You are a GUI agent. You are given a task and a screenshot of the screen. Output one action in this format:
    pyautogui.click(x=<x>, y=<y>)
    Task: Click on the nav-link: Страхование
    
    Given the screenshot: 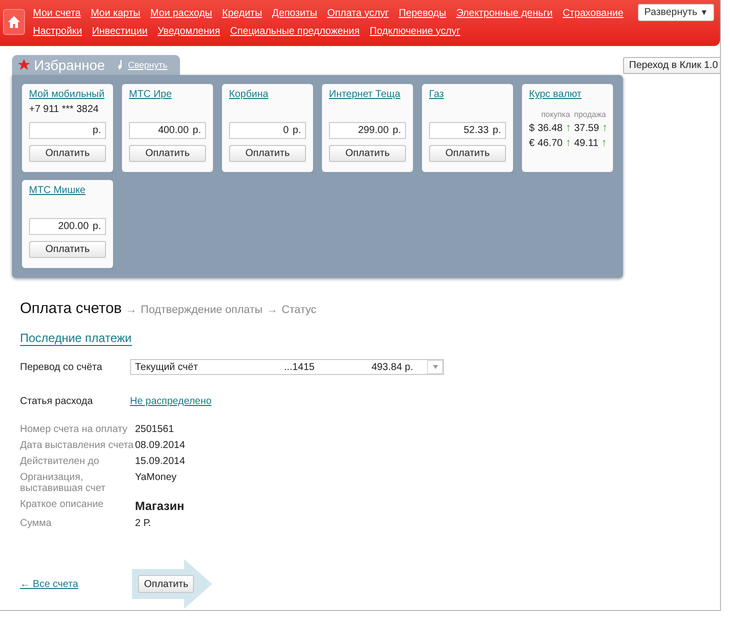 What is the action you would take?
    pyautogui.click(x=593, y=13)
    